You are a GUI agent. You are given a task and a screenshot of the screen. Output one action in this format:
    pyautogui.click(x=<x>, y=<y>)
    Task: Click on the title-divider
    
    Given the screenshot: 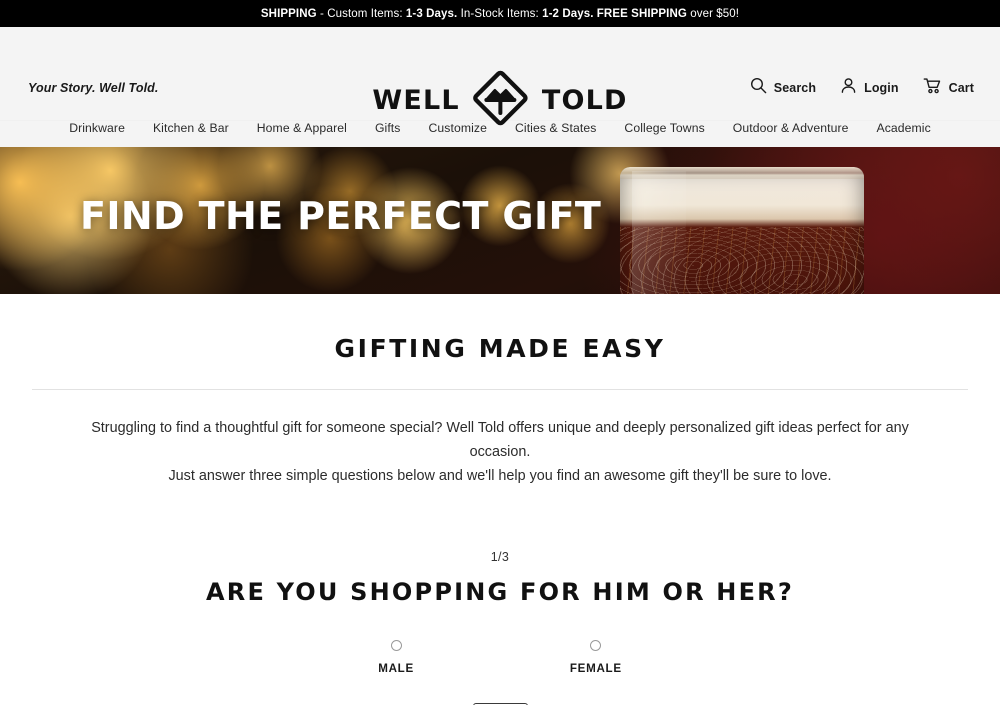 What is the action you would take?
    pyautogui.click(x=500, y=389)
    